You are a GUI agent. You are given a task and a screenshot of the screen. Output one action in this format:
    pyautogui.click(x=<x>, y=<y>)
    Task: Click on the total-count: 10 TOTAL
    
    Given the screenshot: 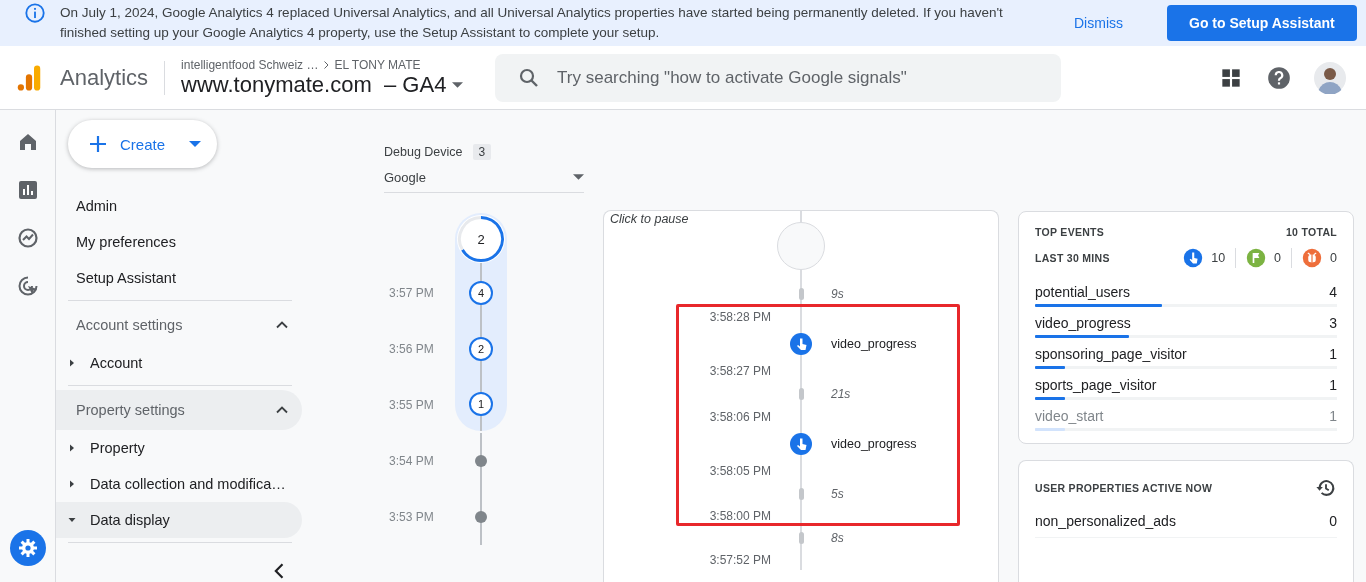 What is the action you would take?
    pyautogui.click(x=1311, y=232)
    